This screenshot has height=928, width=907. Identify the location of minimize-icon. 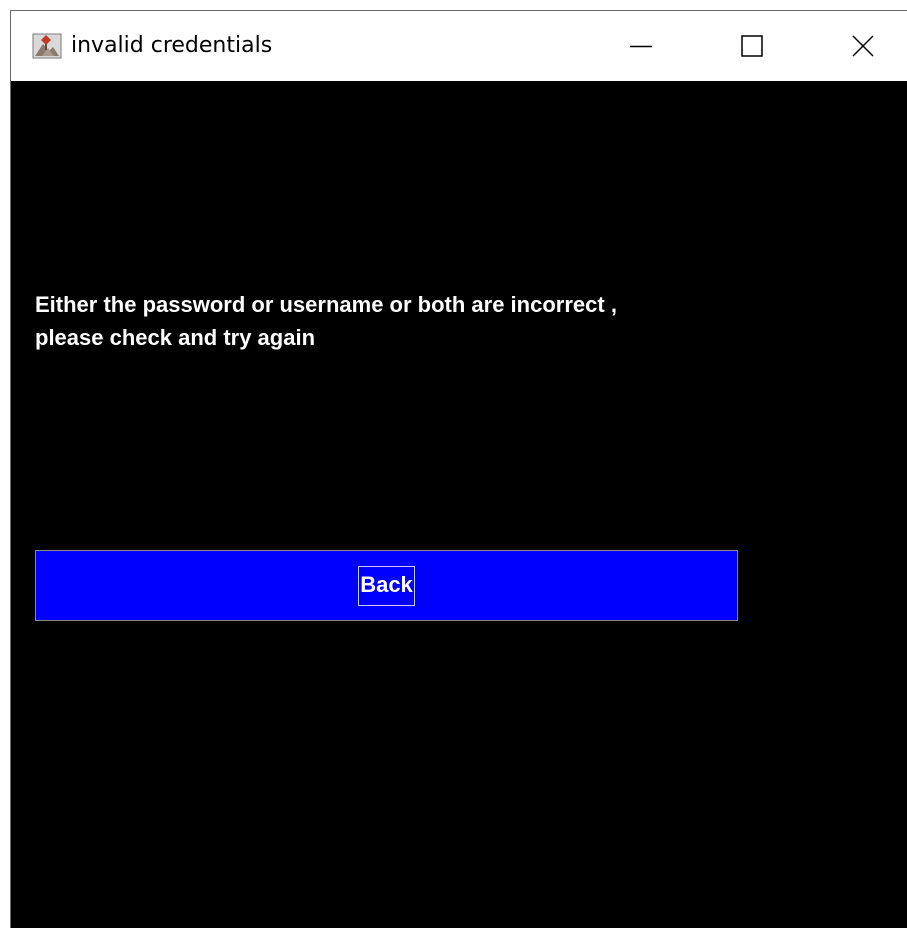
(641, 46).